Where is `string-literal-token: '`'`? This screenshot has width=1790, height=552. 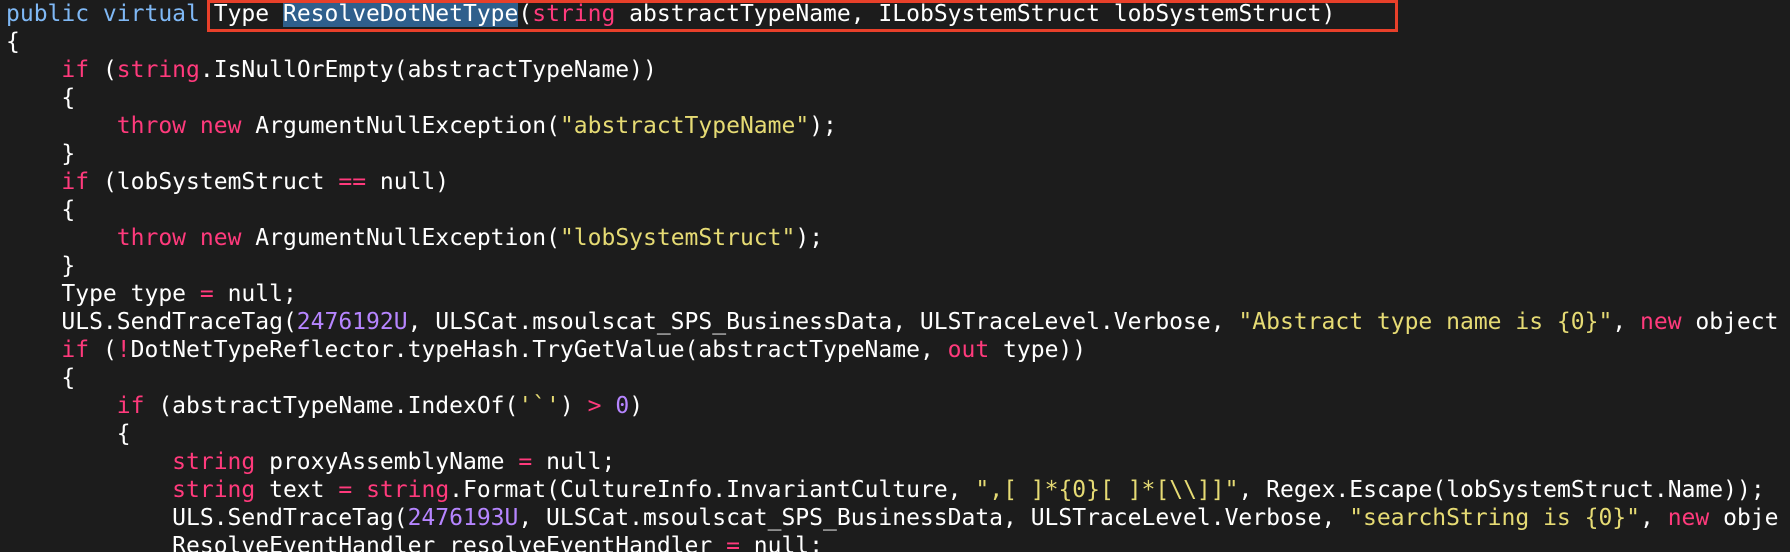 string-literal-token: '`' is located at coordinates (539, 406).